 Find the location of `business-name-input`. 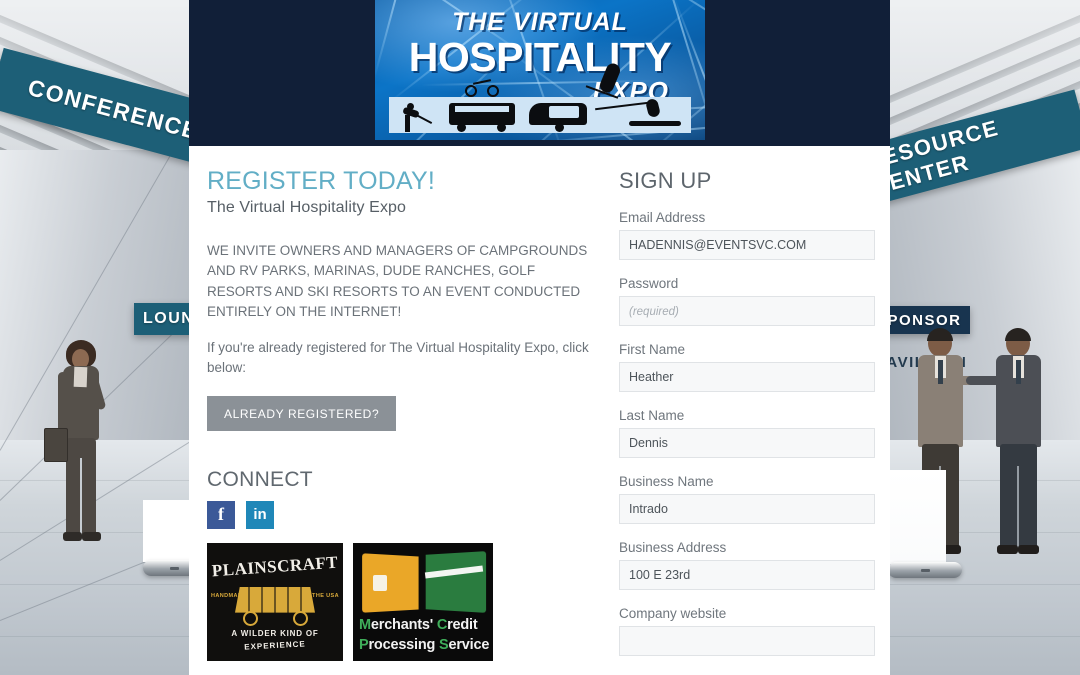

business-name-input is located at coordinates (747, 509).